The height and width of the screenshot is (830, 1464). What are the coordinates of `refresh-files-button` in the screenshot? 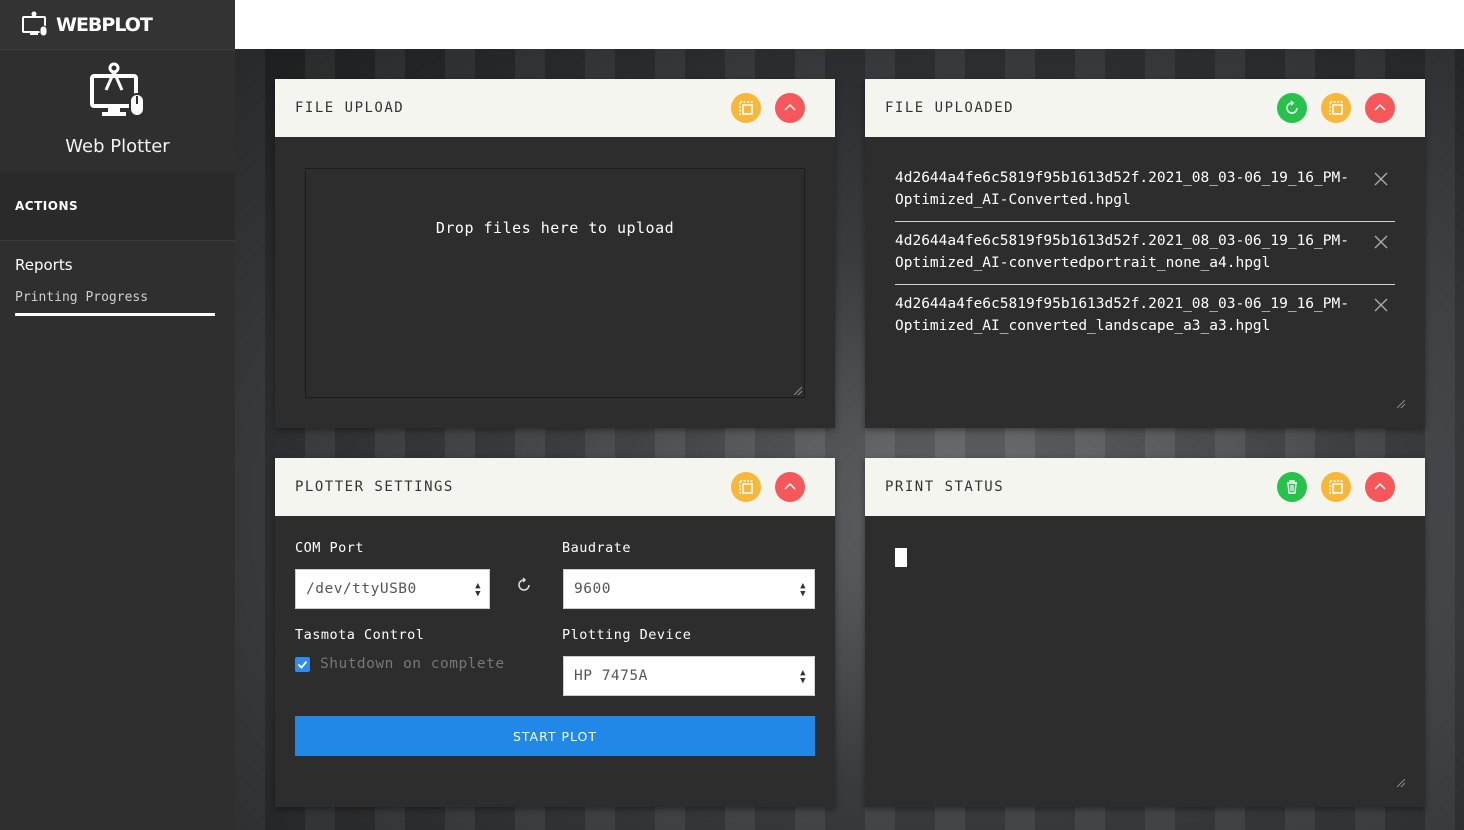 It's located at (1292, 108).